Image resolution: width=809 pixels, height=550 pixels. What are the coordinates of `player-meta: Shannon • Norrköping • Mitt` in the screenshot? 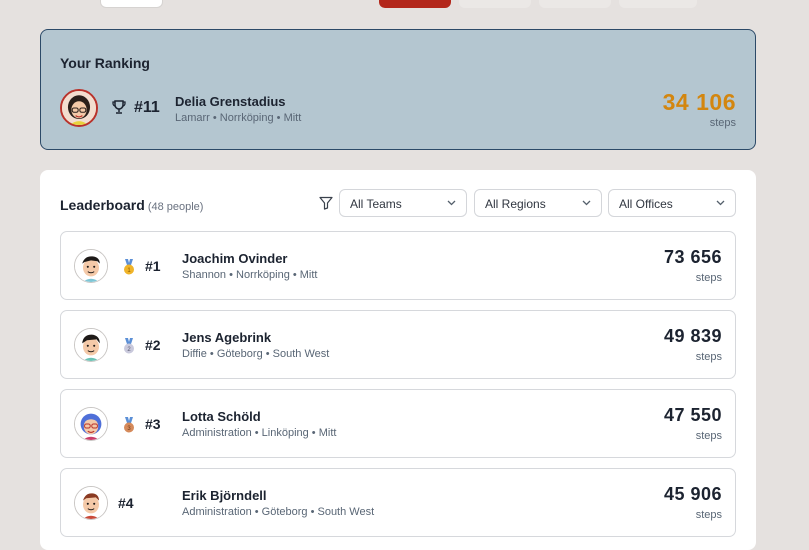 It's located at (250, 275).